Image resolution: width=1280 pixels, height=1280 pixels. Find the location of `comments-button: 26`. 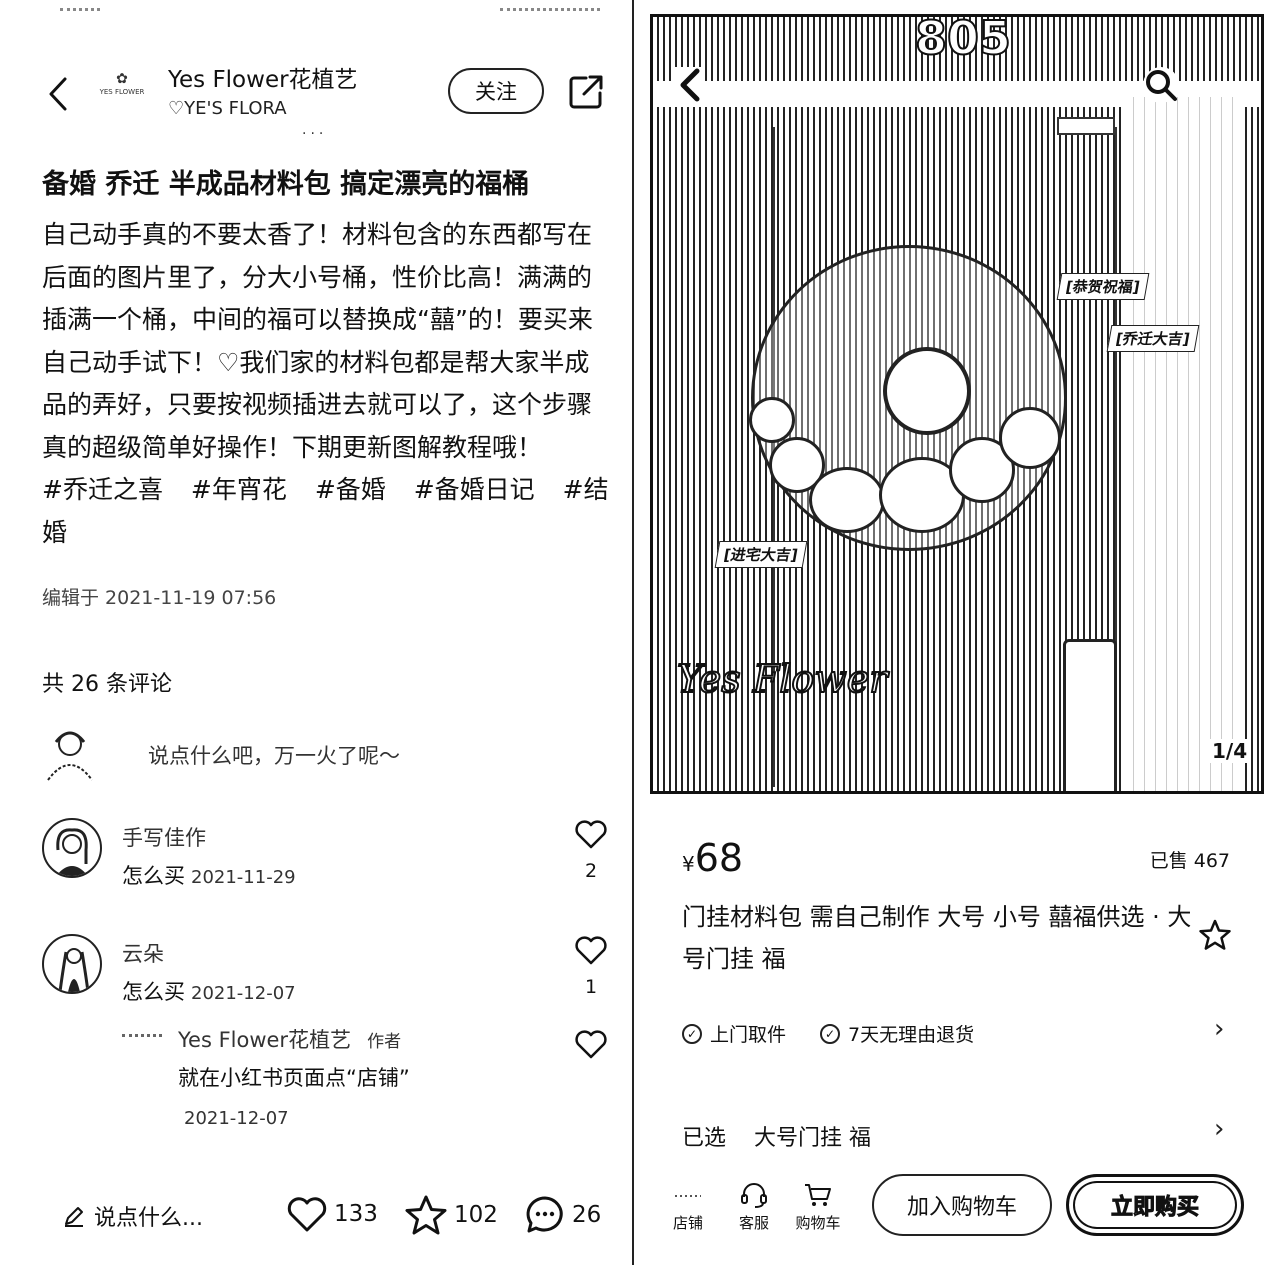

comments-button: 26 is located at coordinates (562, 1215).